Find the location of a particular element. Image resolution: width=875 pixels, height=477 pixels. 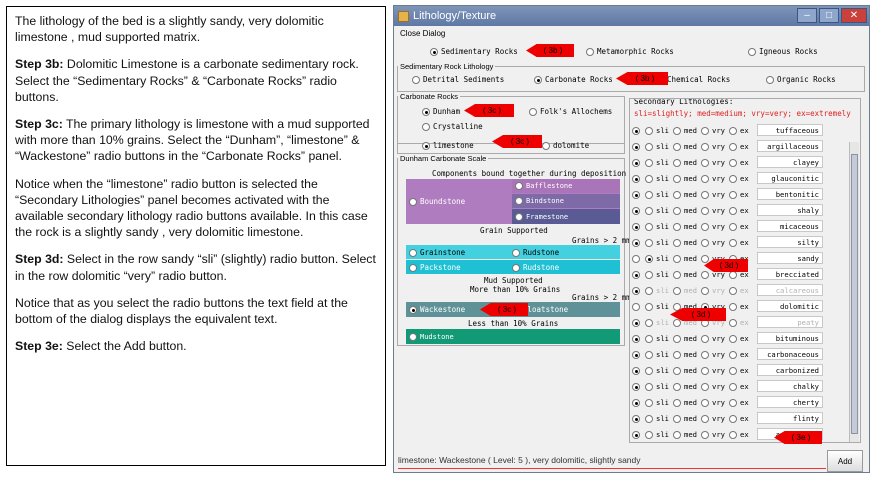

radio-carbonate: Carbonate Rocks is located at coordinates (573, 79).